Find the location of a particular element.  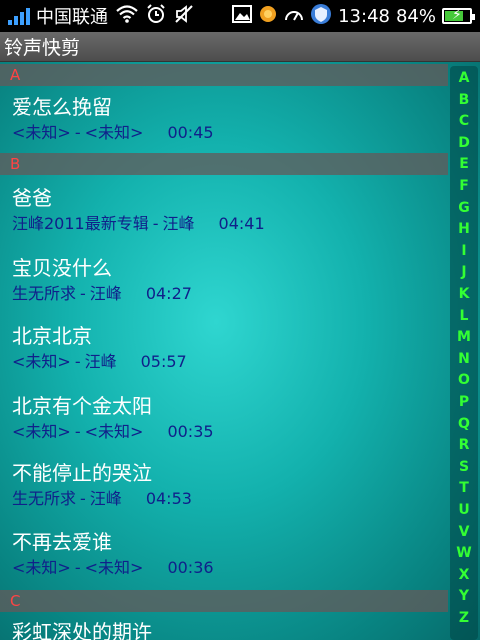

app-title: 铃声快剪 is located at coordinates (42, 48).